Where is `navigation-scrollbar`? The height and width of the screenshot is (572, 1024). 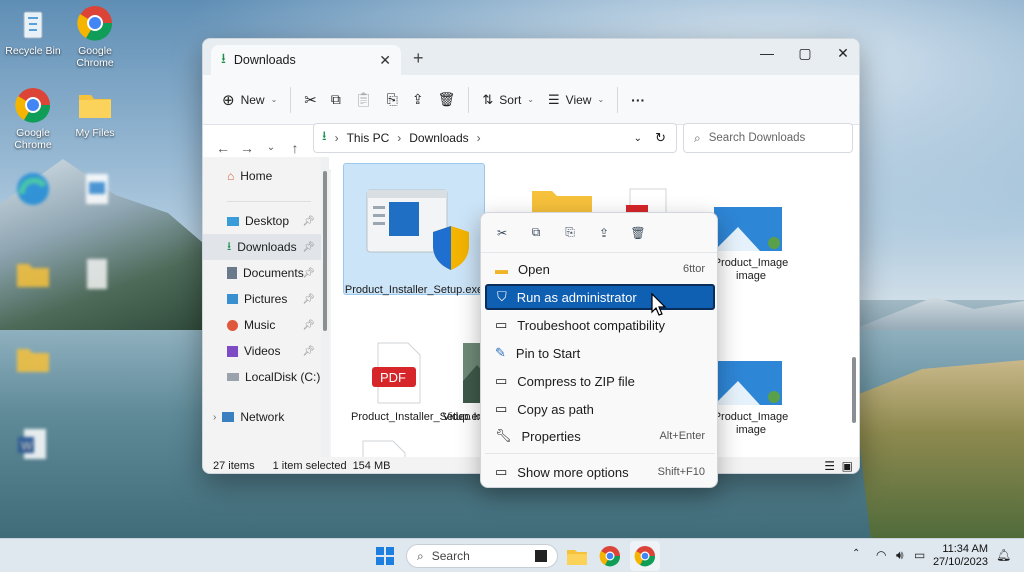
navigation-scrollbar is located at coordinates (325, 307).